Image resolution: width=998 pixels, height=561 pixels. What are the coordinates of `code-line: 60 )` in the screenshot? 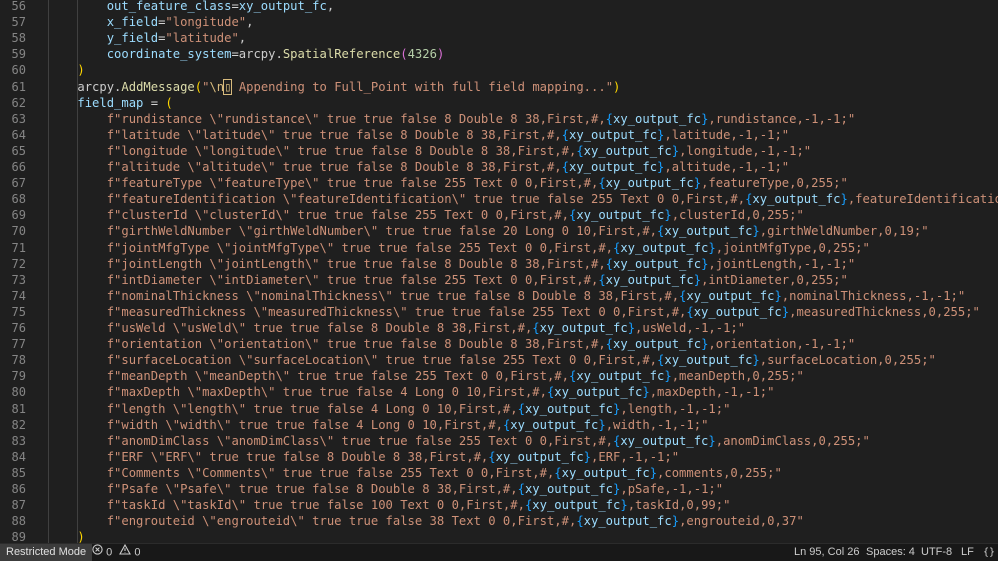 It's located at (499, 70).